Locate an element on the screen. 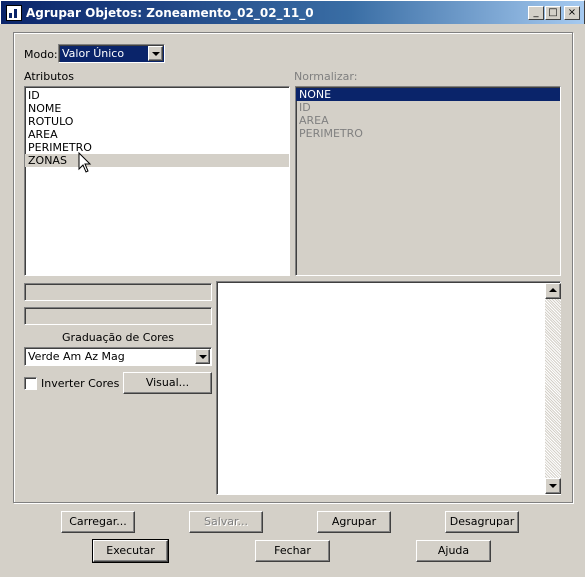  agrupar-button: Agrupar is located at coordinates (354, 522).